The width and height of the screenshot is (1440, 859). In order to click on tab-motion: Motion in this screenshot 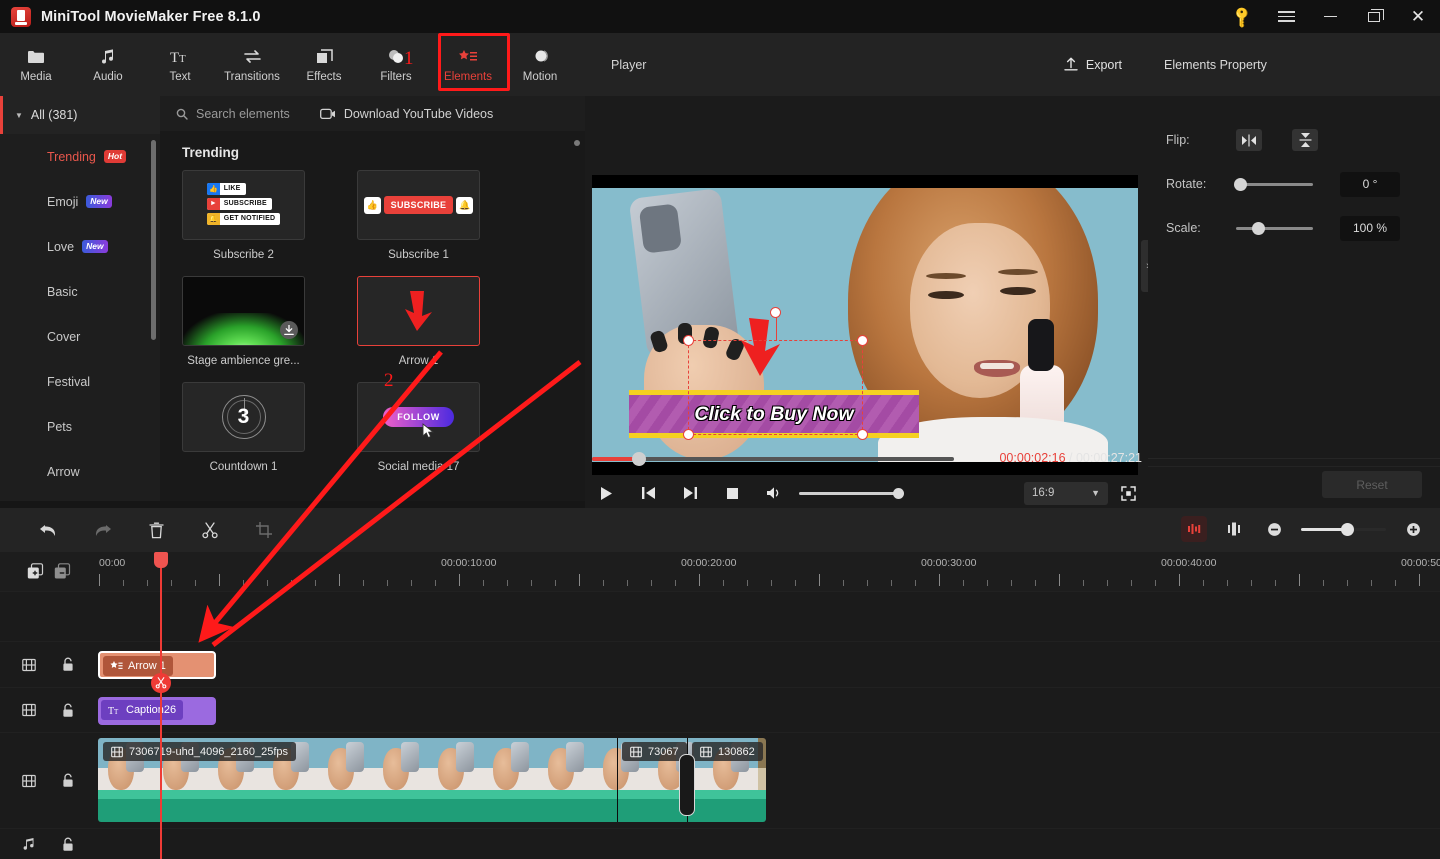, I will do `click(540, 65)`.